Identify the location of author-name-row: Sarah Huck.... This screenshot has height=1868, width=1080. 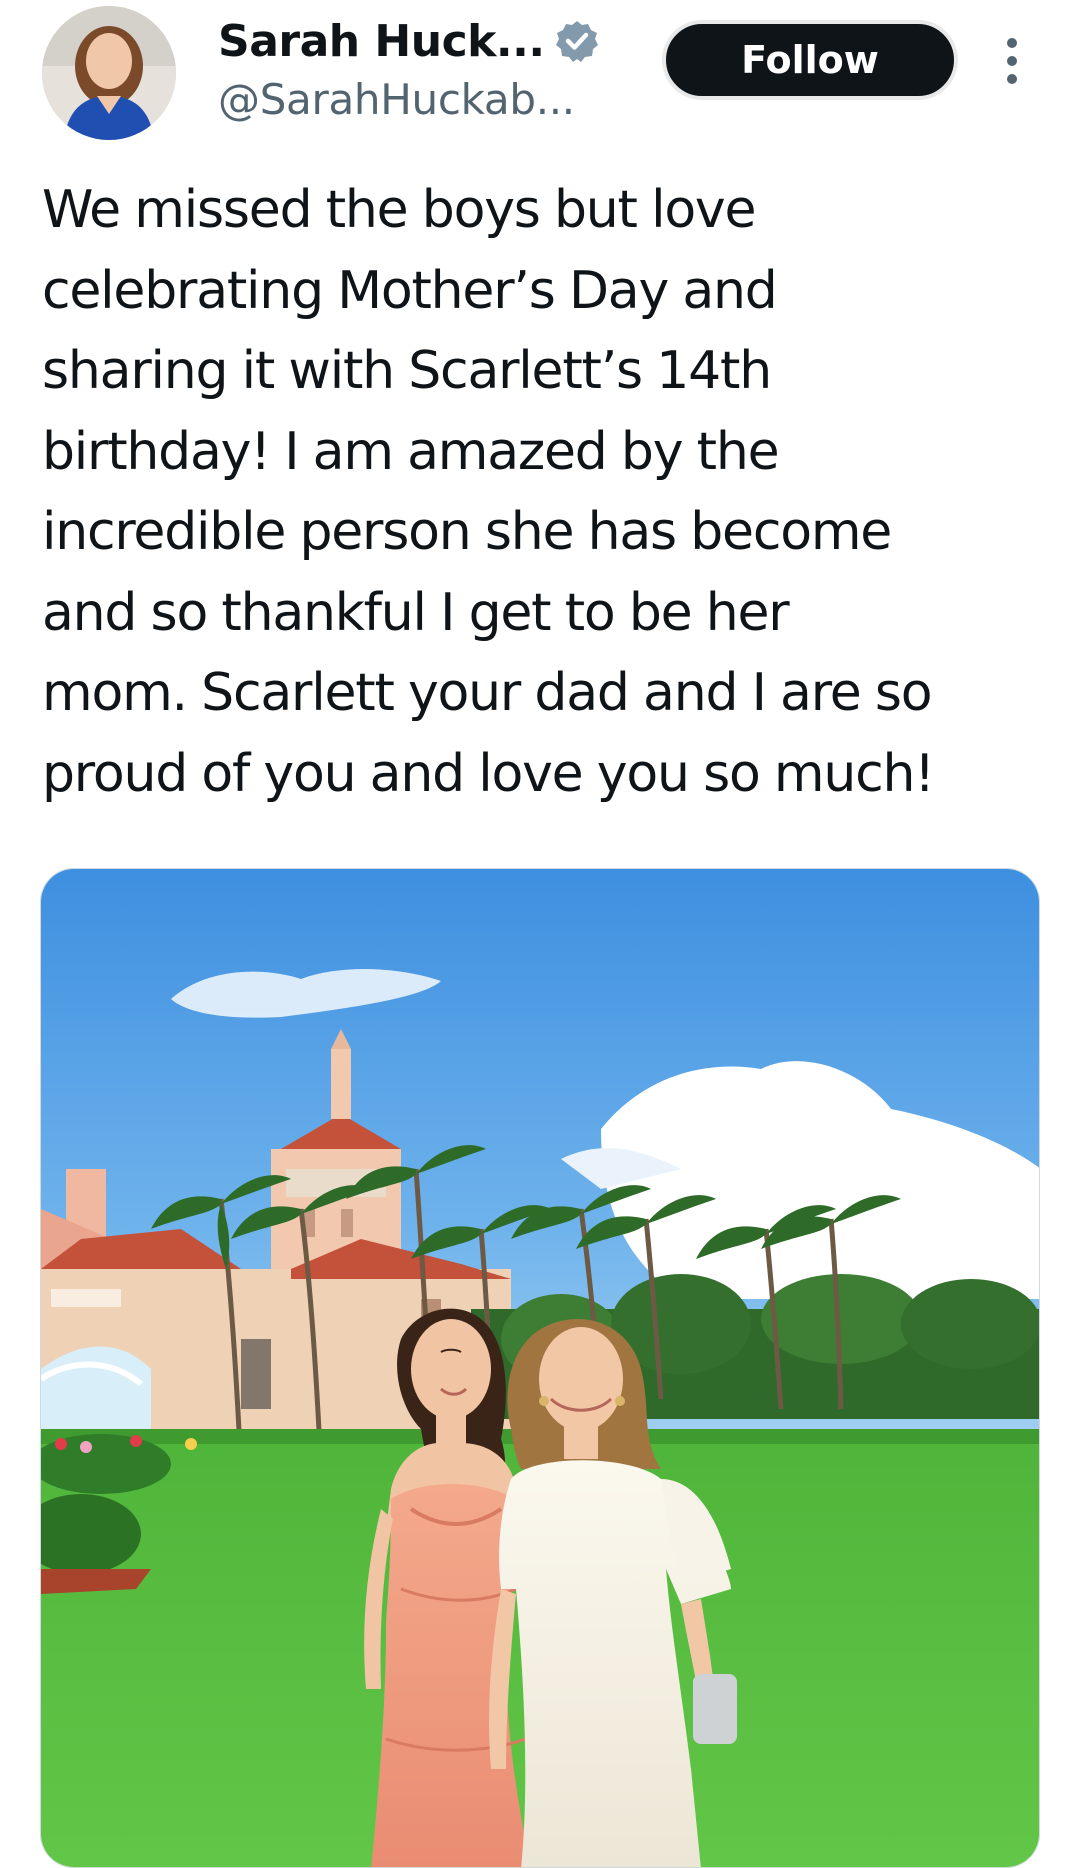
(408, 41).